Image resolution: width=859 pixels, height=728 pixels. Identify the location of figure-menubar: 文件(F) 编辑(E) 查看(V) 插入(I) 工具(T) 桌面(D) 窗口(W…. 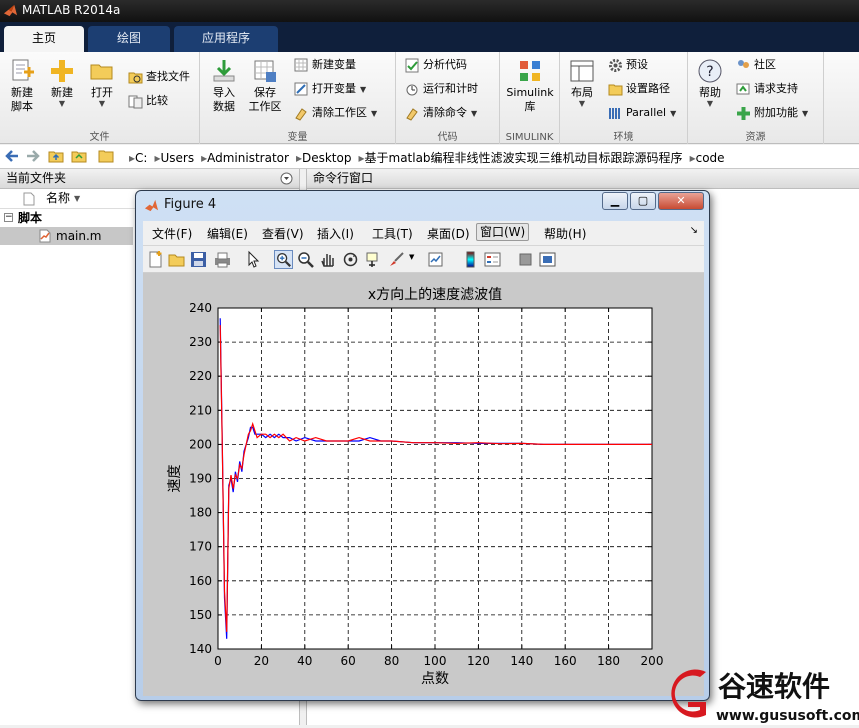
(423, 233).